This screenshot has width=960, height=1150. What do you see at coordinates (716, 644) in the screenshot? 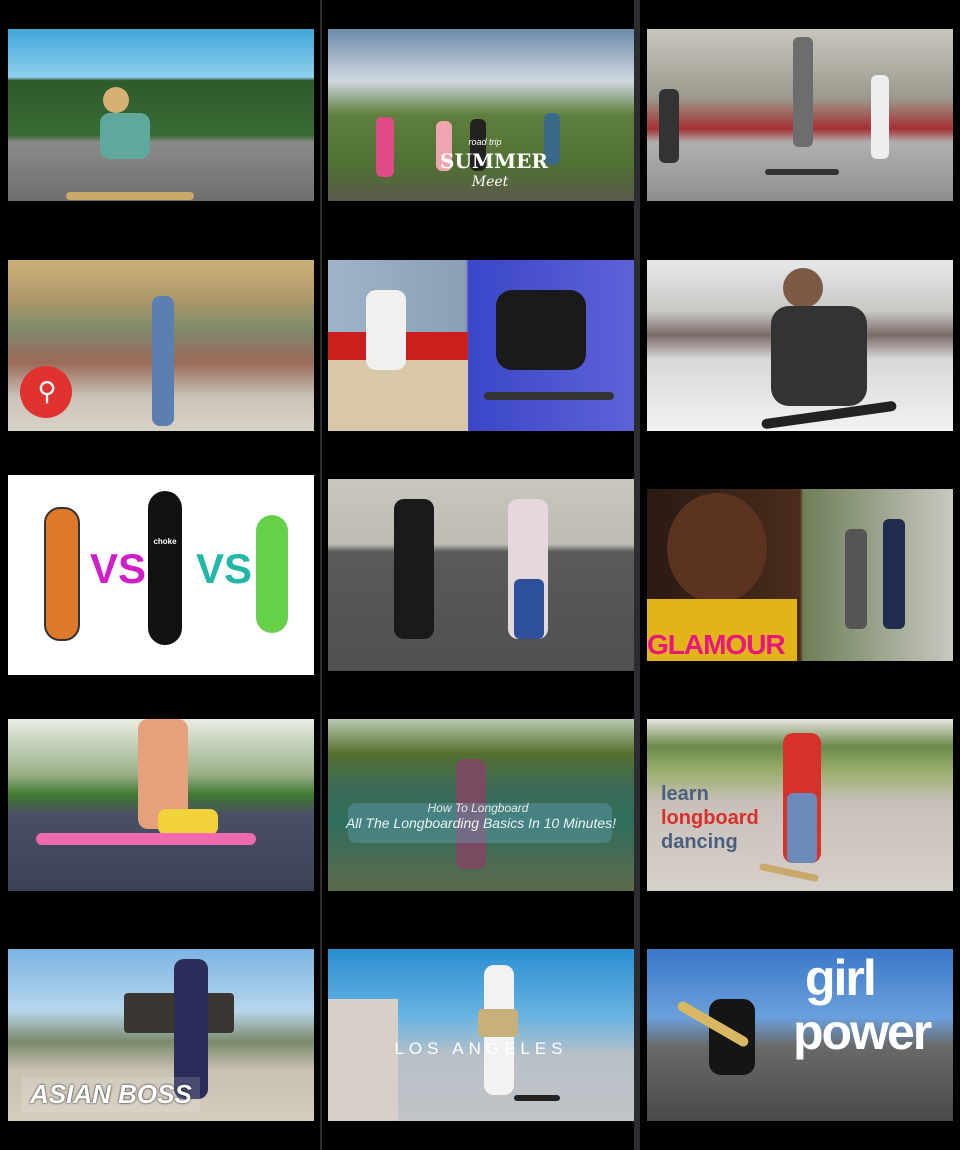
I see `glamour-logo: GLAMOUR` at bounding box center [716, 644].